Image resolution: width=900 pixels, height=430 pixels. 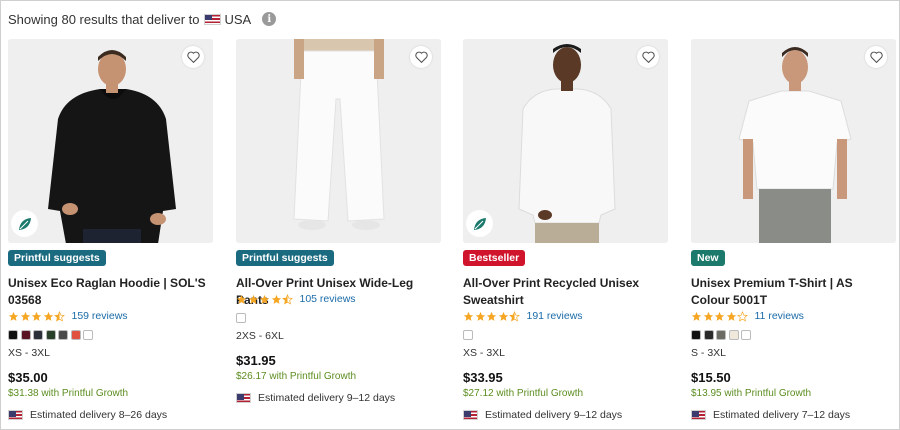 I want to click on pants-model-image, so click(x=338, y=141).